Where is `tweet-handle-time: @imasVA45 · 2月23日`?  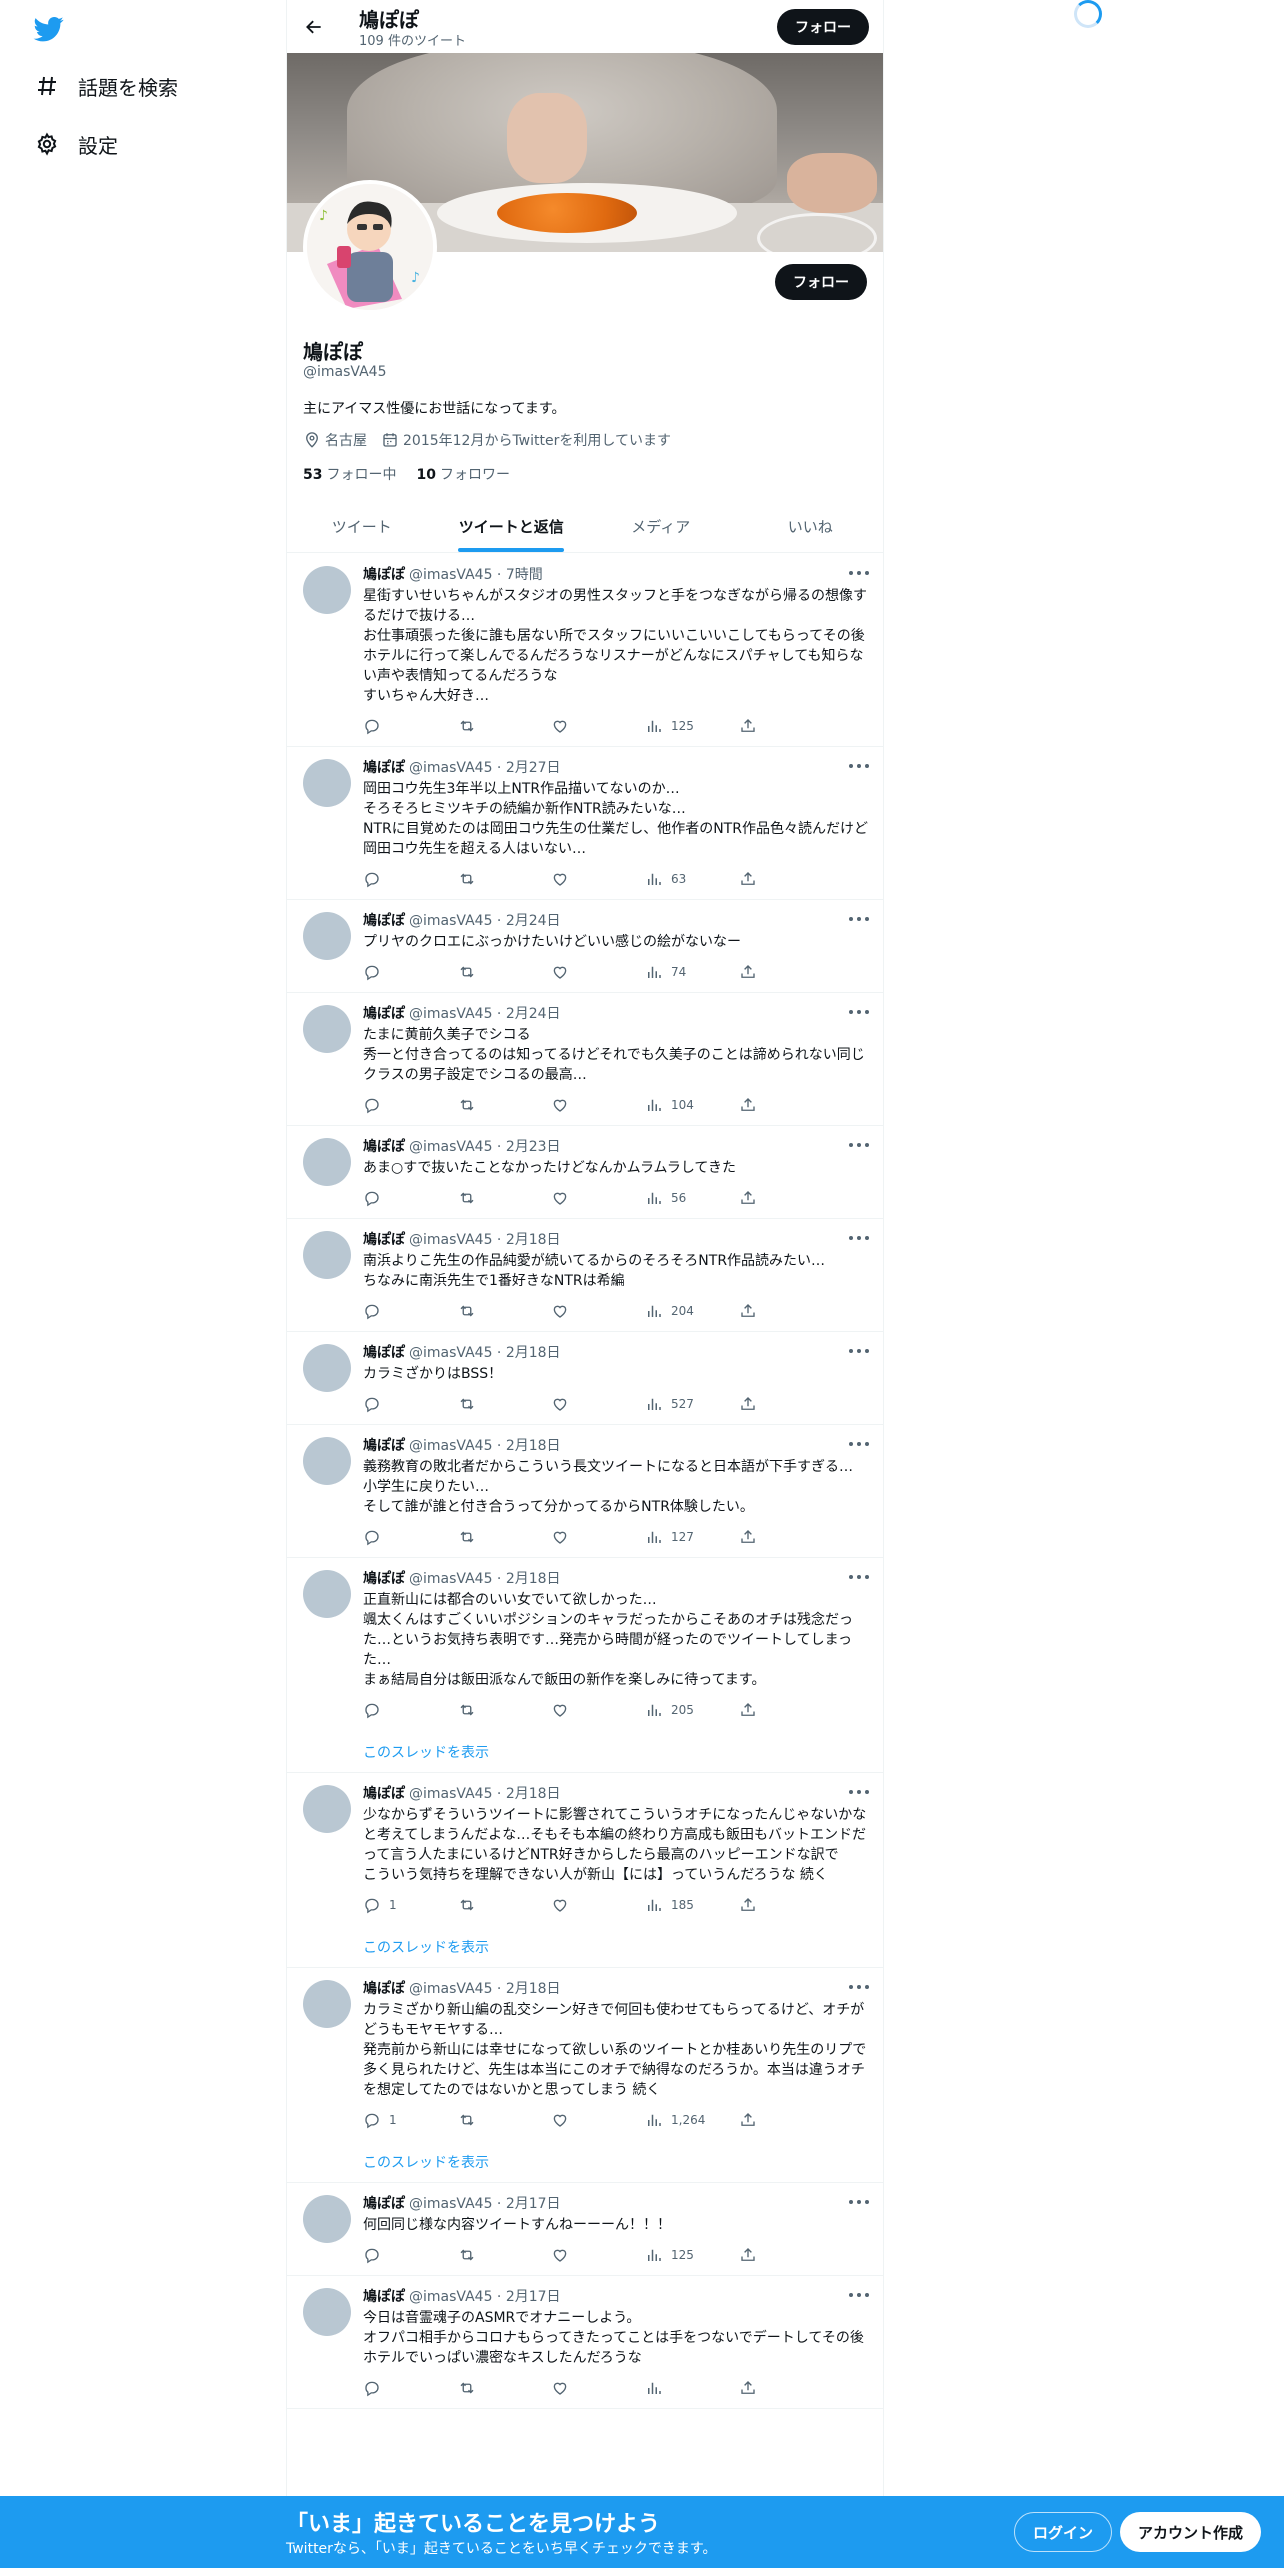 tweet-handle-time: @imasVA45 · 2月23日 is located at coordinates (485, 1146).